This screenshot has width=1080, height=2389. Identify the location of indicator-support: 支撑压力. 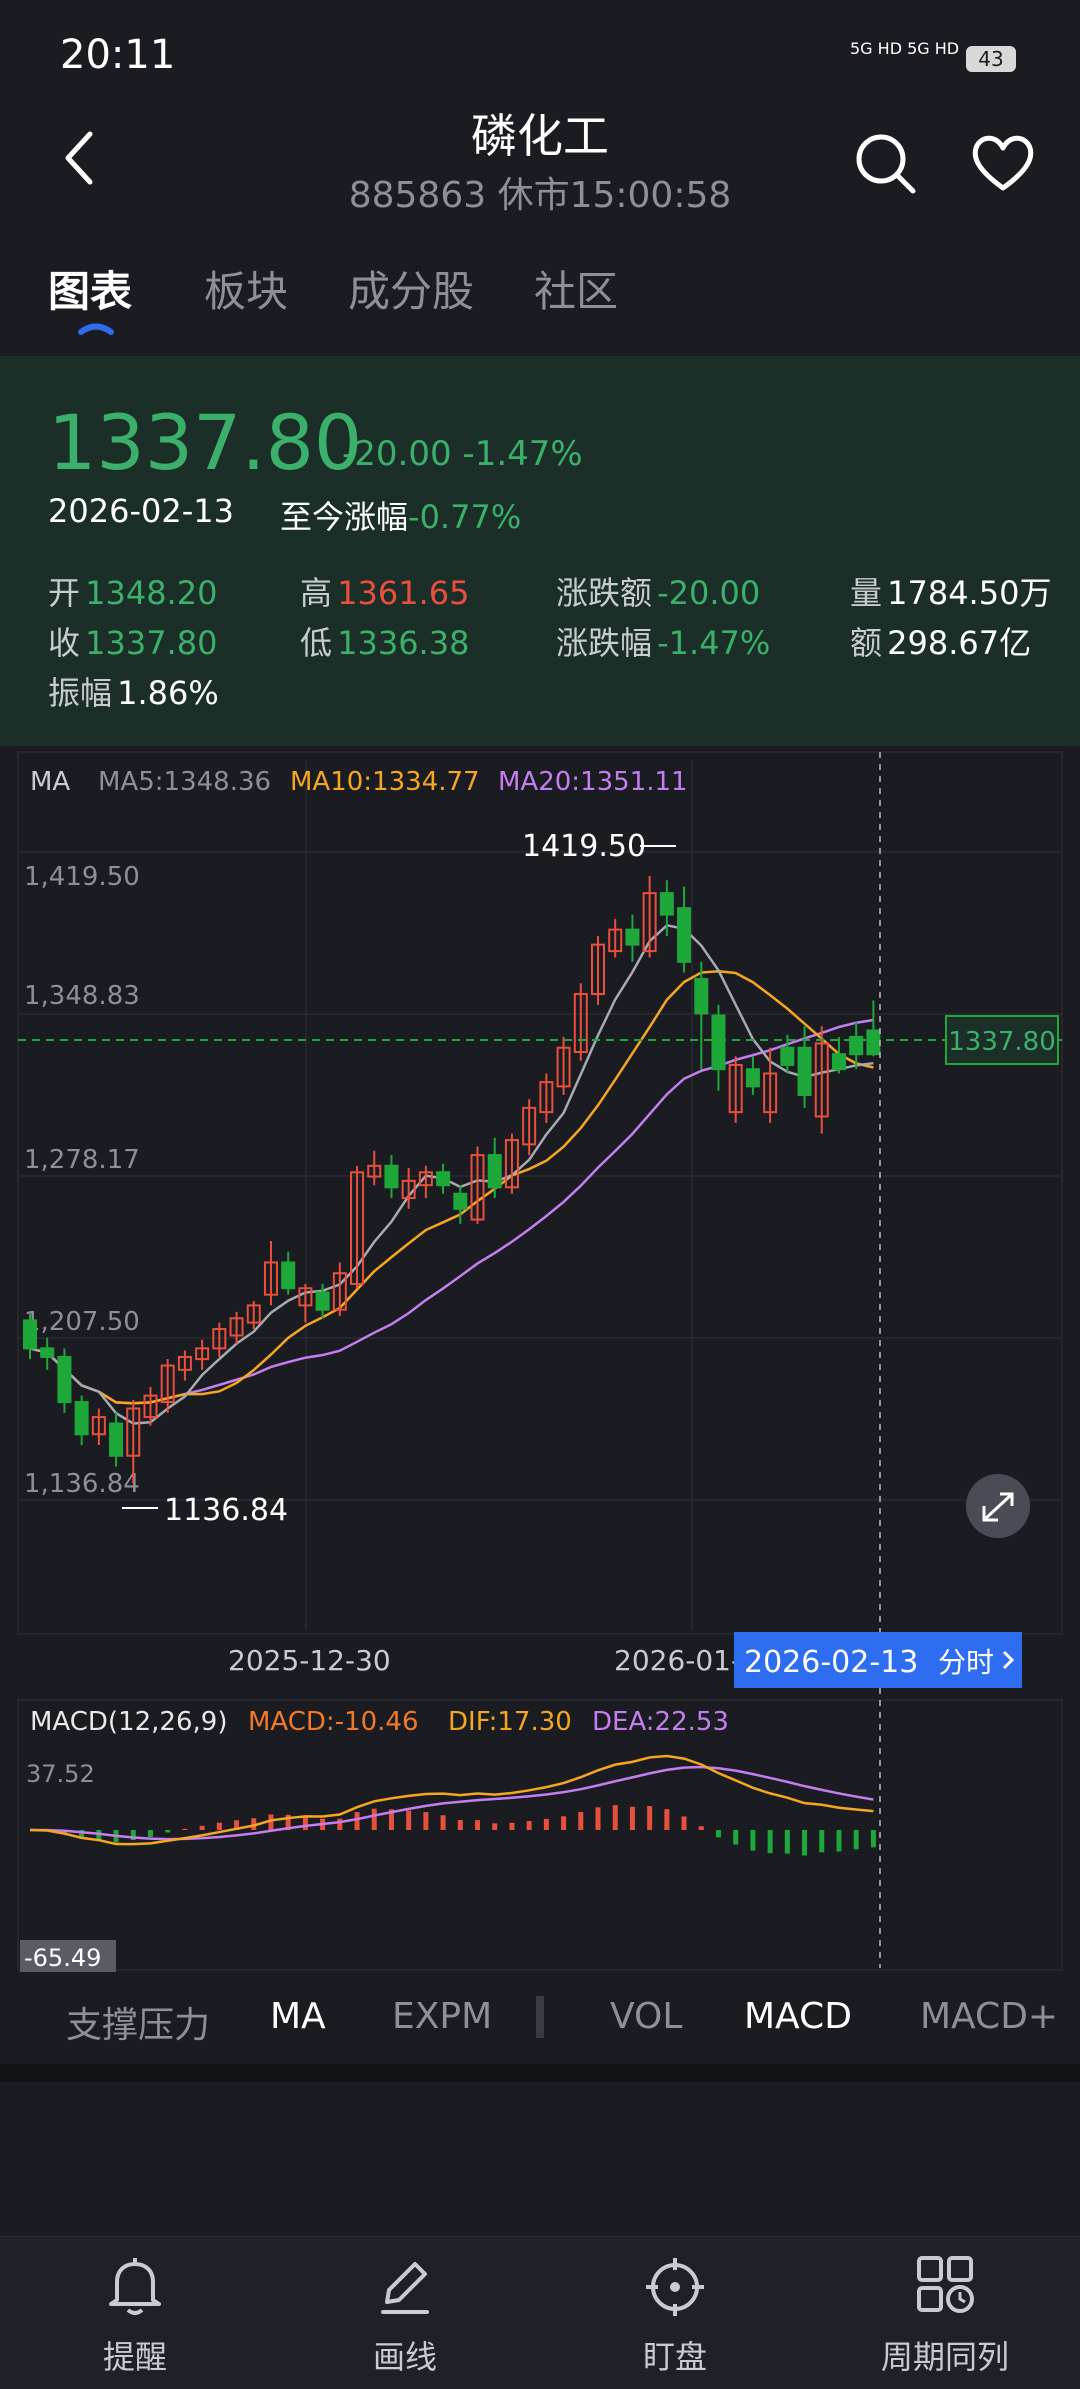
(138, 2022).